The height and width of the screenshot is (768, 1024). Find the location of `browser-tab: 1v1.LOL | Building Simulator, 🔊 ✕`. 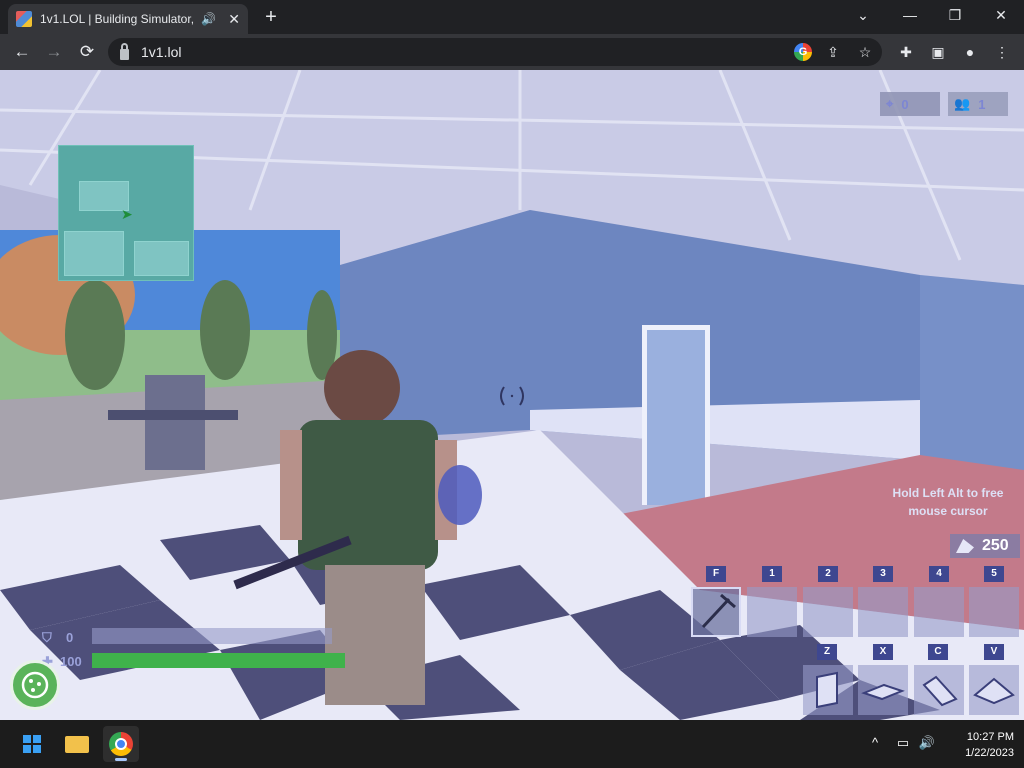

browser-tab: 1v1.LOL | Building Simulator, 🔊 ✕ is located at coordinates (128, 19).